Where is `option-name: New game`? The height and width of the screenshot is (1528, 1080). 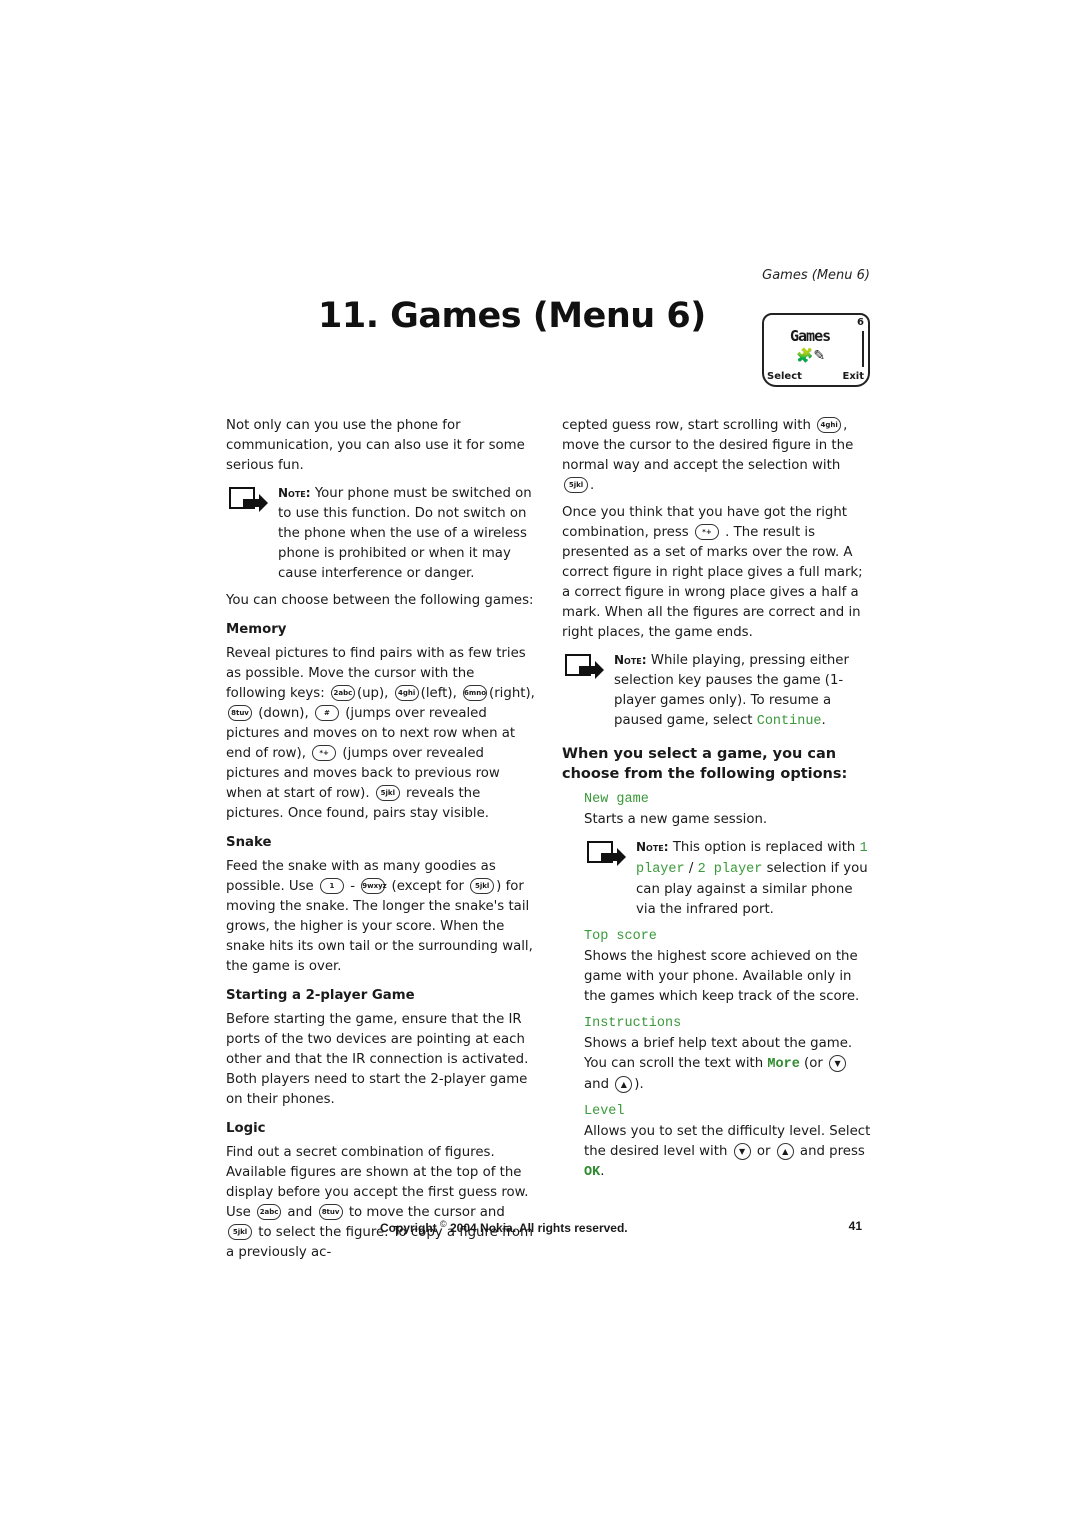
option-name: New game is located at coordinates (616, 799).